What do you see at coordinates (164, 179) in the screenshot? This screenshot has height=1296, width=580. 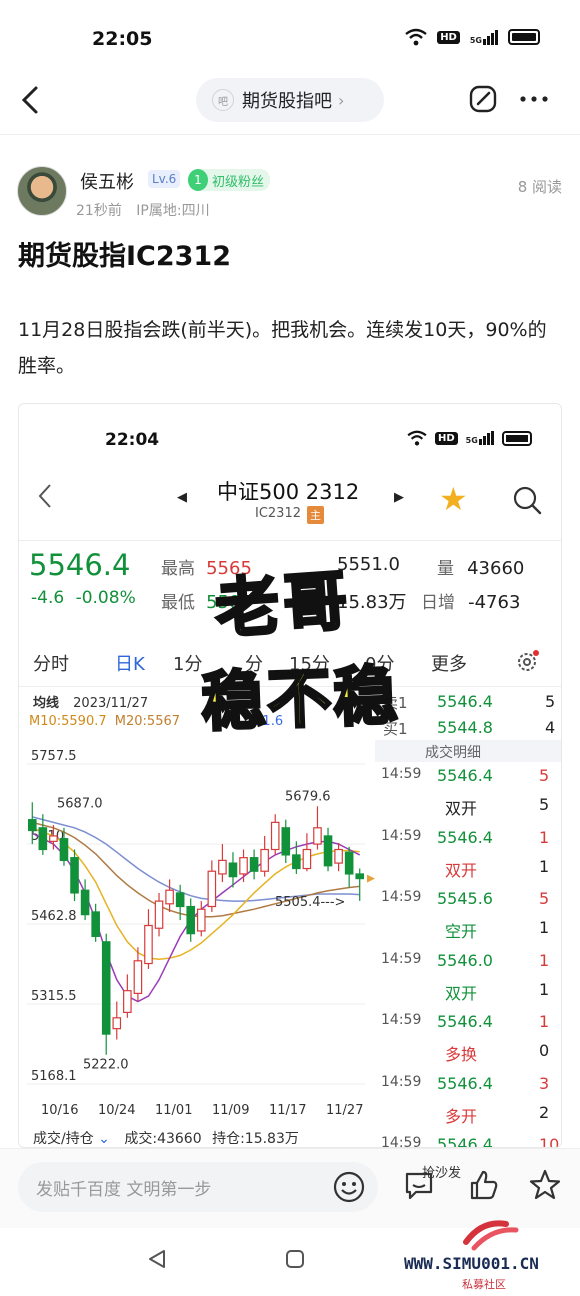 I see `level-badge: Lv.6` at bounding box center [164, 179].